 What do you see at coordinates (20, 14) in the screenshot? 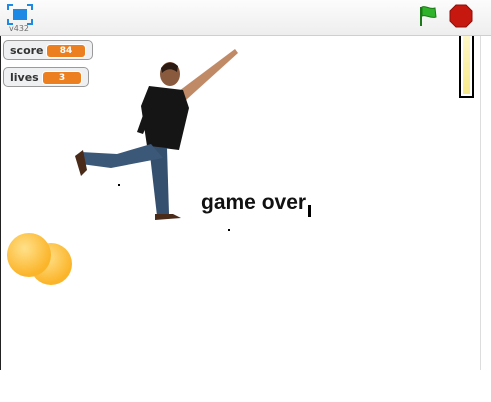
I see `fullscreen-icon` at bounding box center [20, 14].